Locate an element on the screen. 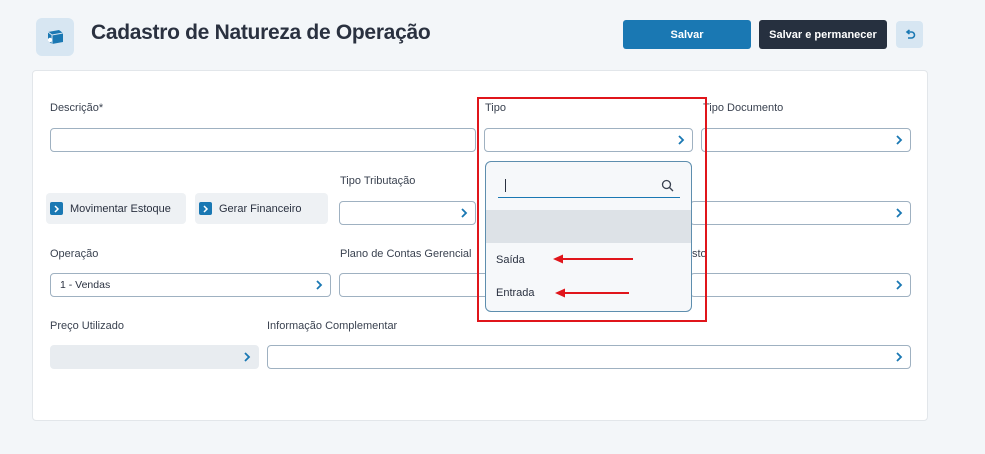  tipo-documento-label: Tipo Documento is located at coordinates (743, 108).